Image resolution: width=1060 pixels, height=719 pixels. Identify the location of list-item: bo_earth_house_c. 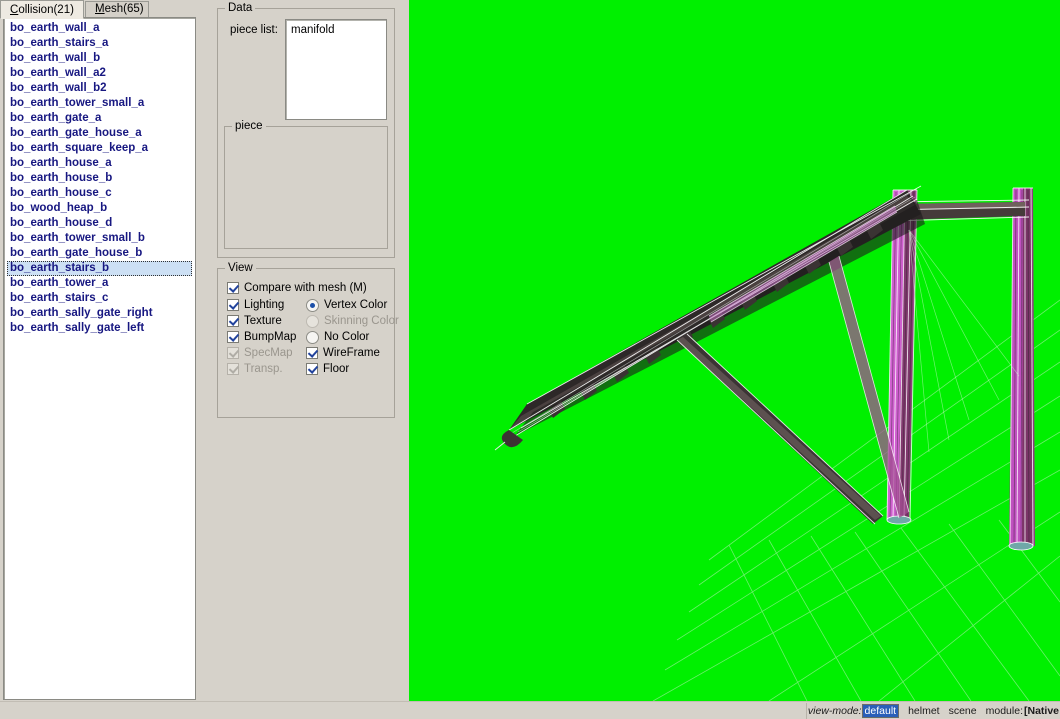
(101, 193).